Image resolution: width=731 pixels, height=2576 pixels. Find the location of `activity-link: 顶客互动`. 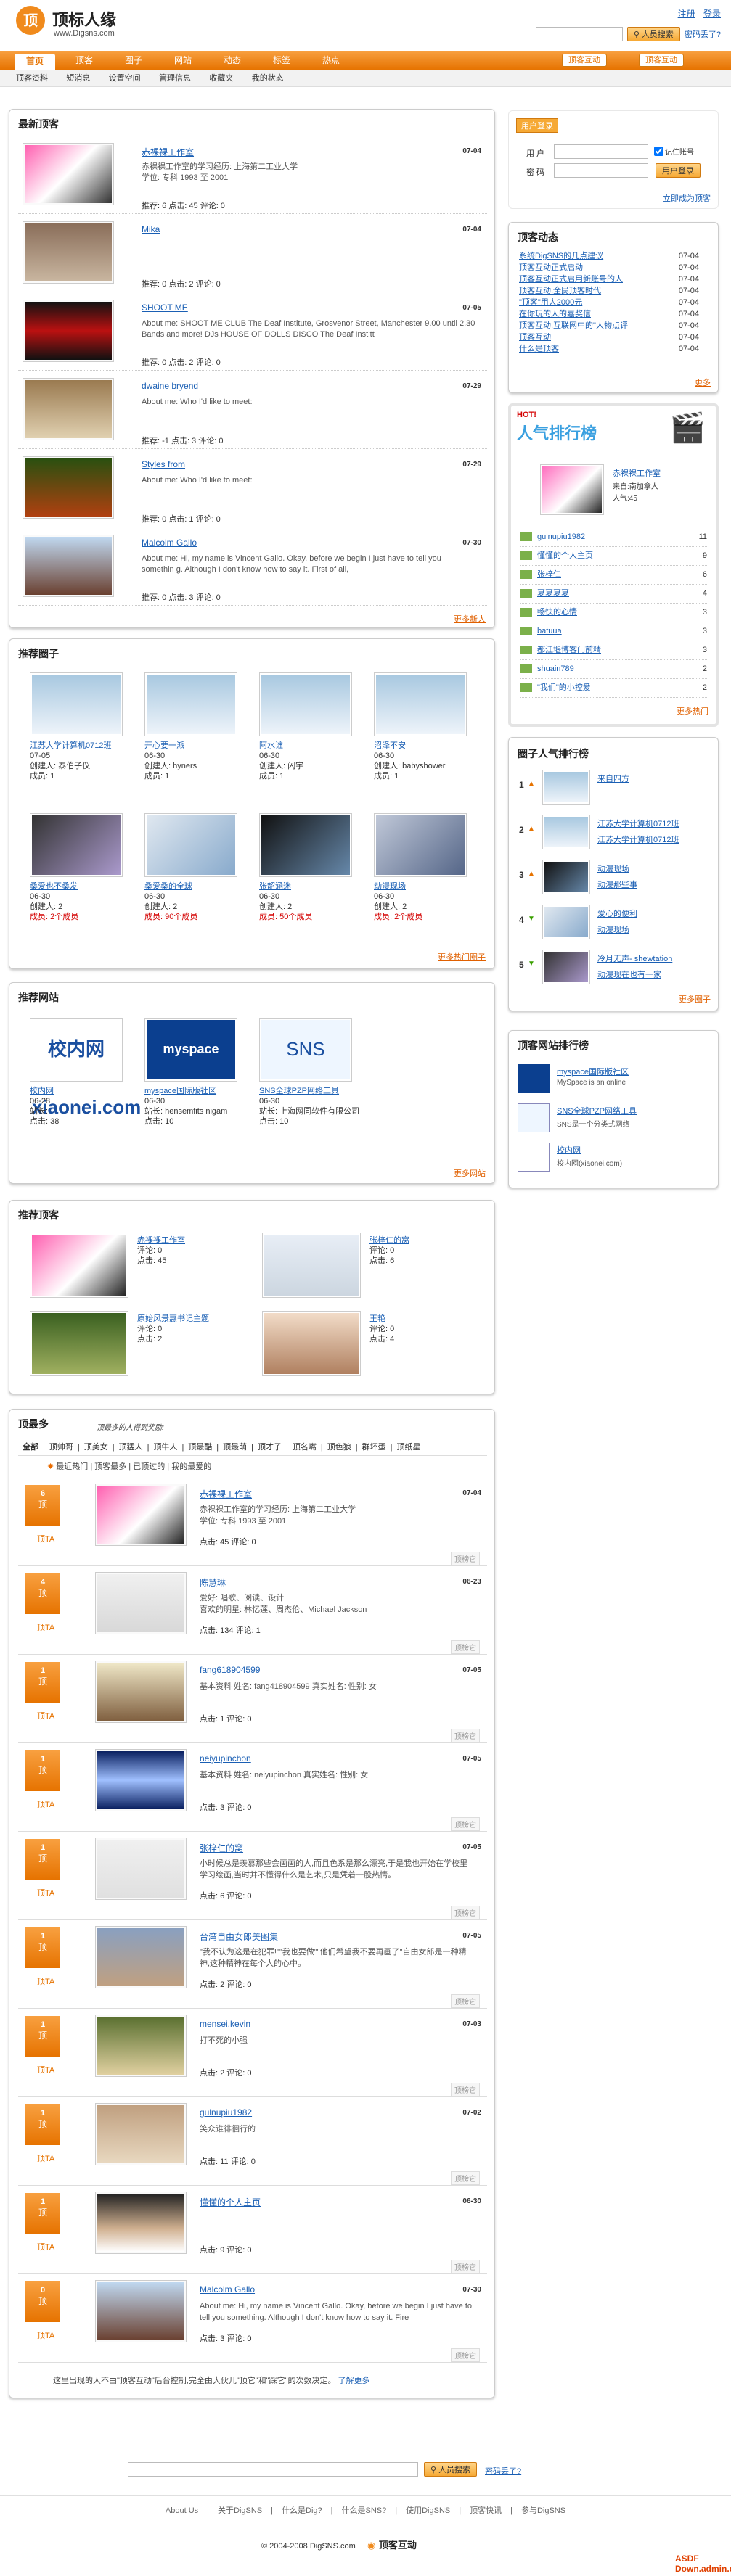

activity-link: 顶客互动 is located at coordinates (535, 337).